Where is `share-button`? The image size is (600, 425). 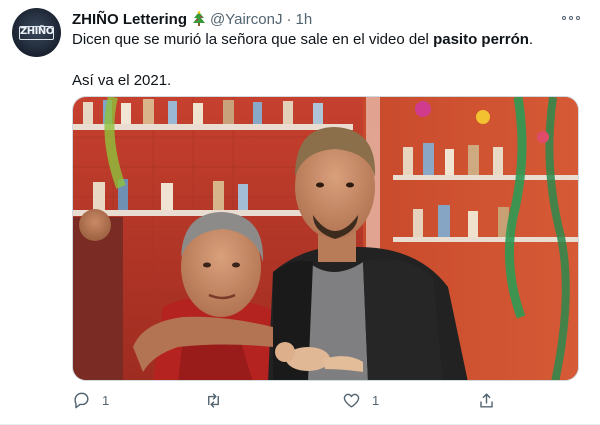 share-button is located at coordinates (492, 400).